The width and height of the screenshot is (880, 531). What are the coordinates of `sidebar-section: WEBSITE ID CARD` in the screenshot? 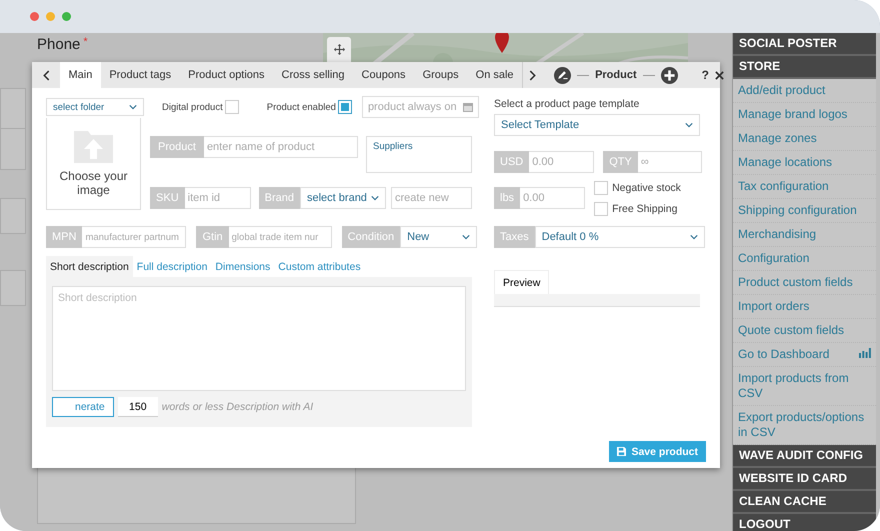 It's located at (804, 479).